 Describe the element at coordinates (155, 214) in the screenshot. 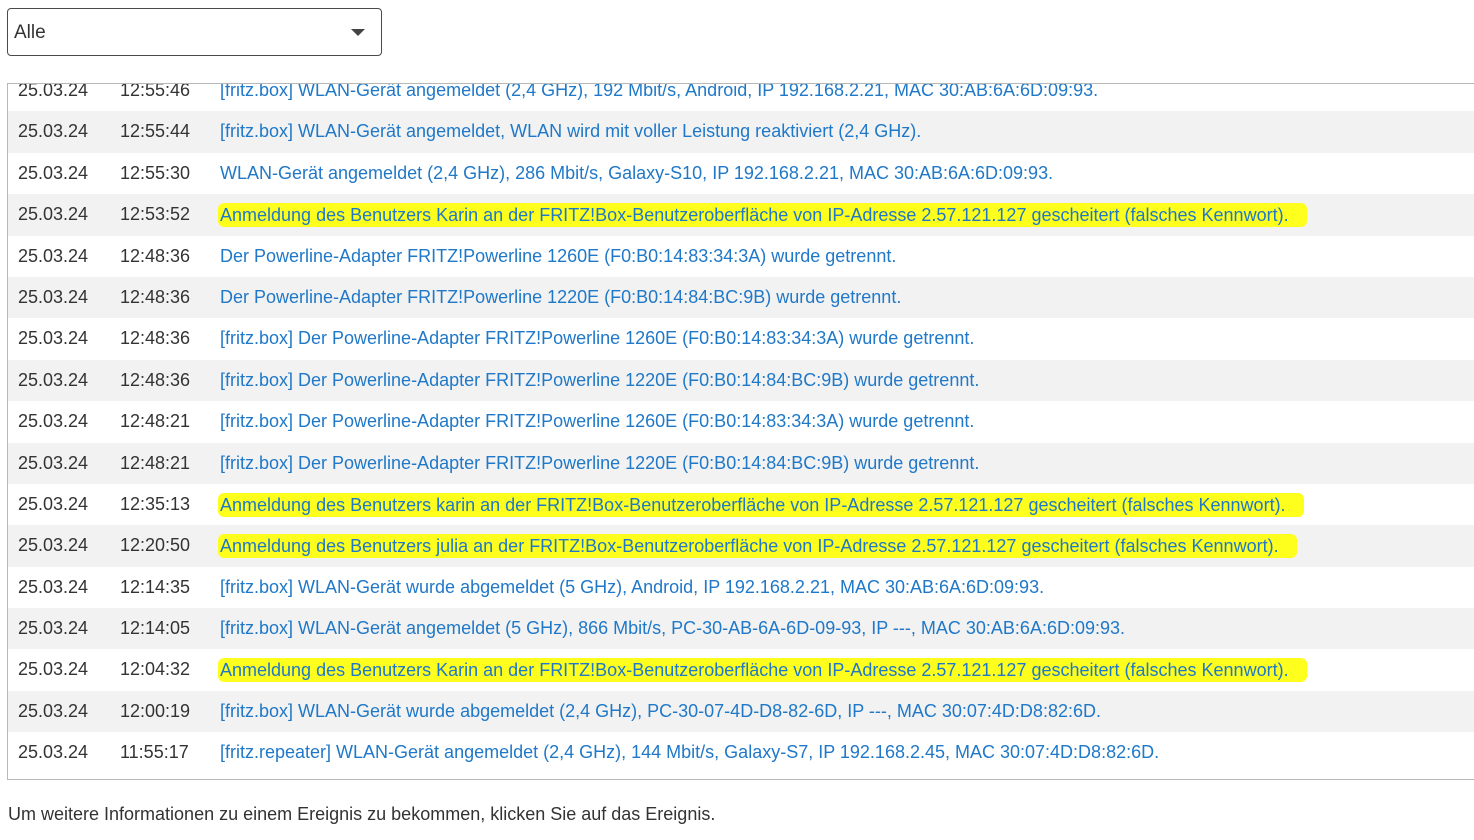

I see `event-time: 12:53:52` at that location.